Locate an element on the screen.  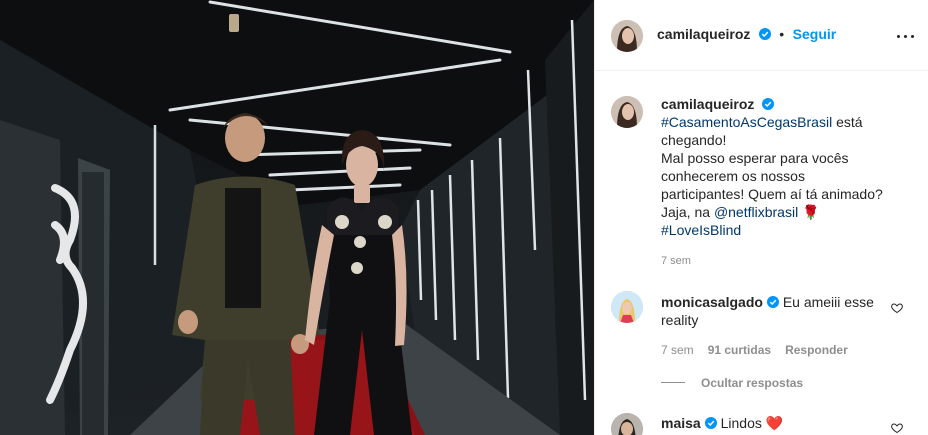
comment-meta: 7 sem 91 curtidas Responder is located at coordinates (761, 350).